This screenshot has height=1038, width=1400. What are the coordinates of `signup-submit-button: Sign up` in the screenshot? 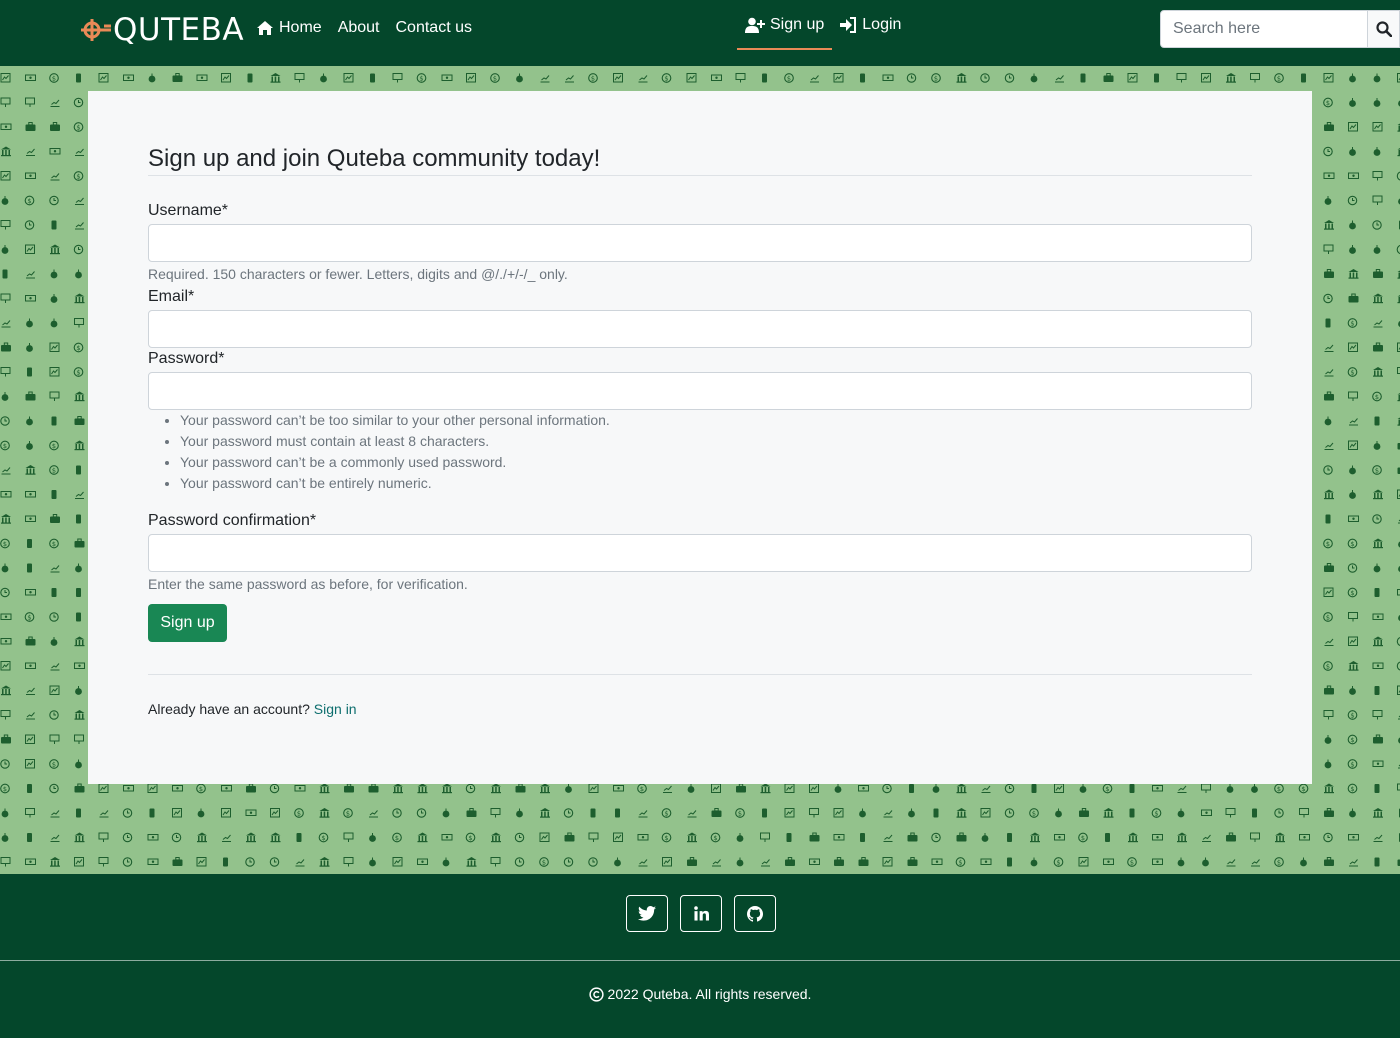 It's located at (187, 623).